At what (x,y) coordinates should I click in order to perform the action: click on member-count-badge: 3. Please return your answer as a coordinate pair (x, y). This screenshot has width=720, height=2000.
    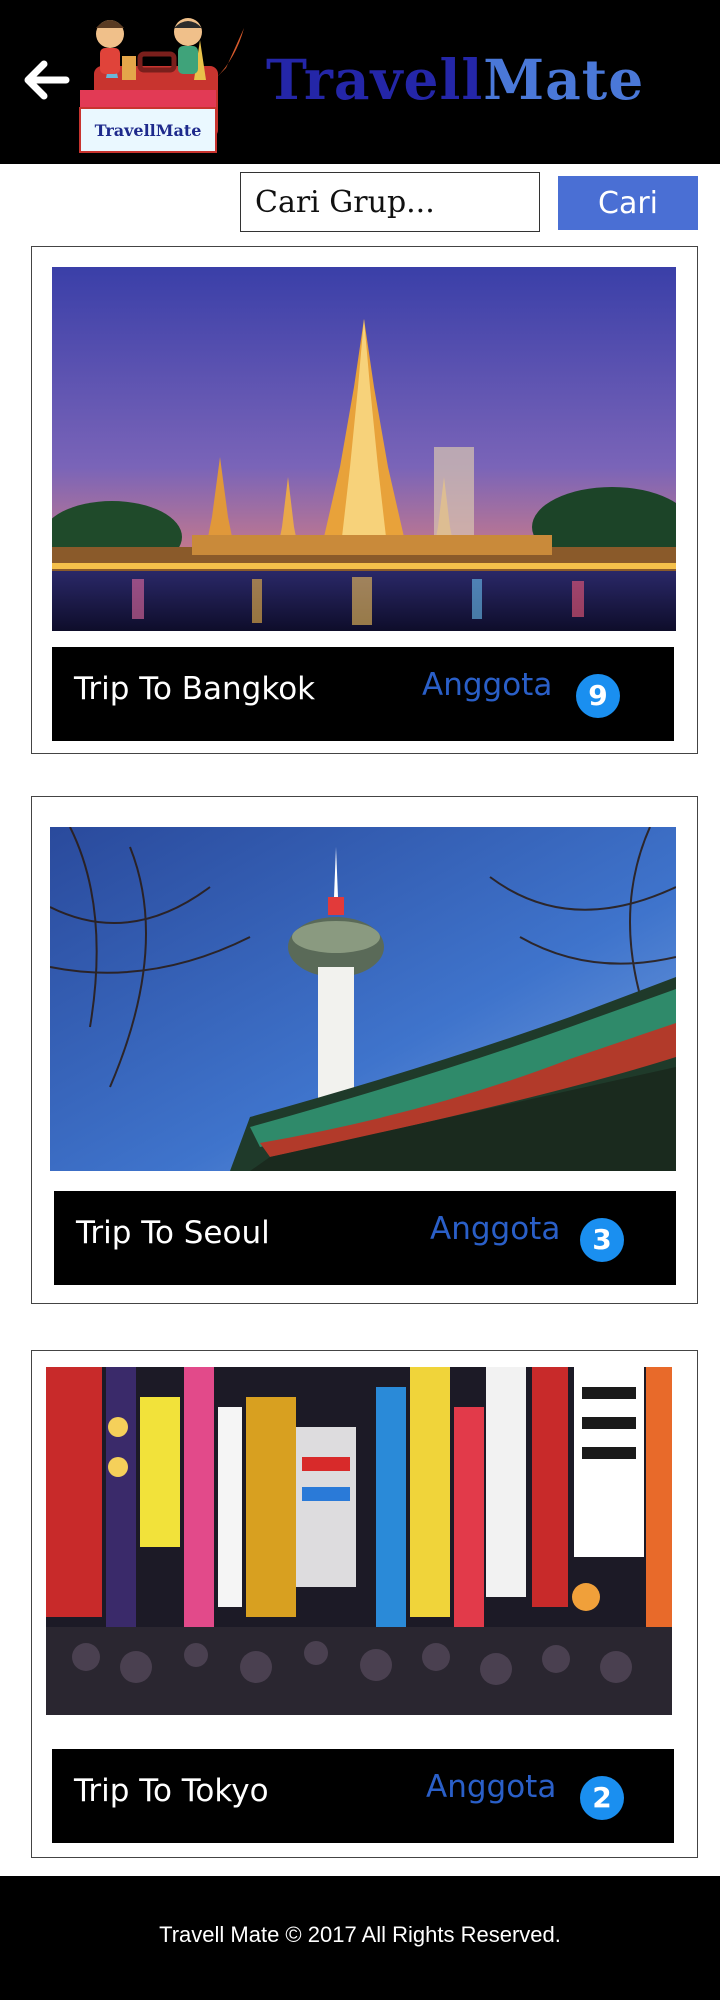
    Looking at the image, I should click on (602, 1240).